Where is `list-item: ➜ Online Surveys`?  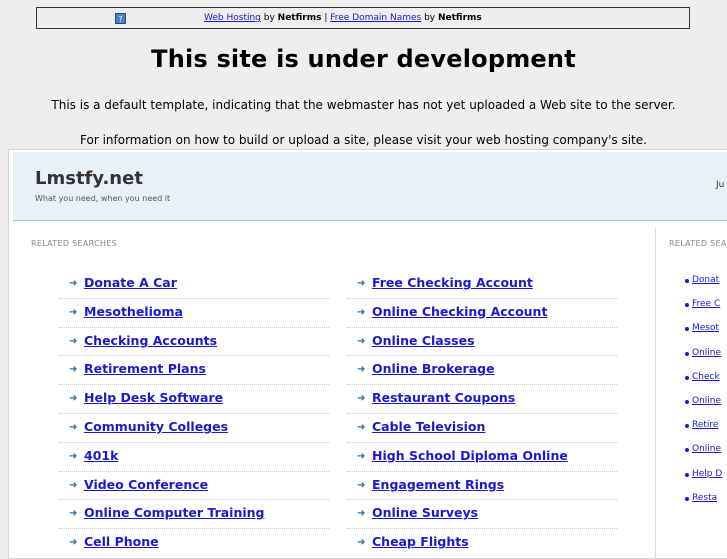
list-item: ➜ Online Surveys is located at coordinates (482, 515).